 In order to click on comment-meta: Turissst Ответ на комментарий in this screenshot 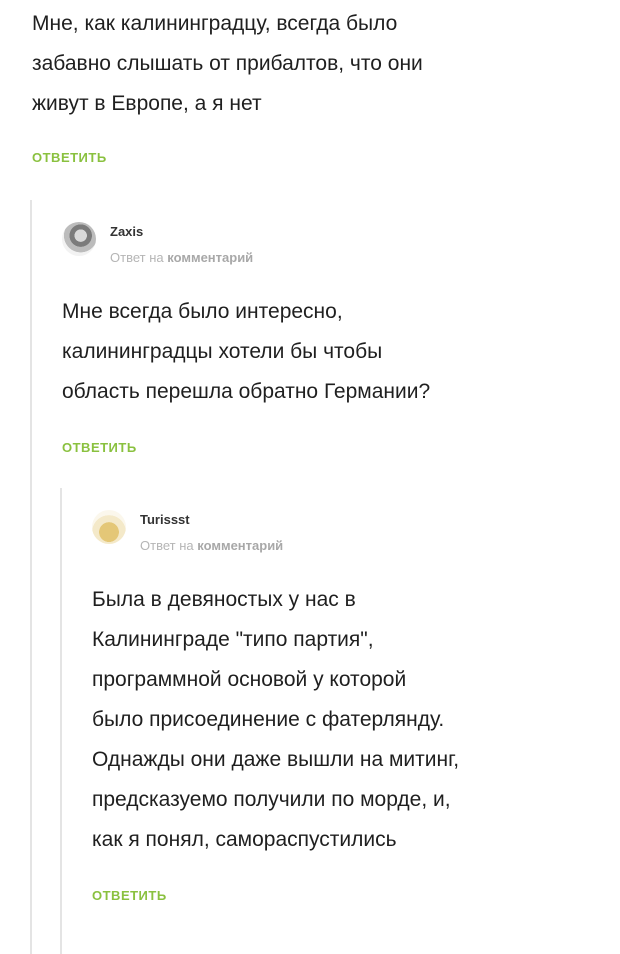, I will do `click(352, 536)`.